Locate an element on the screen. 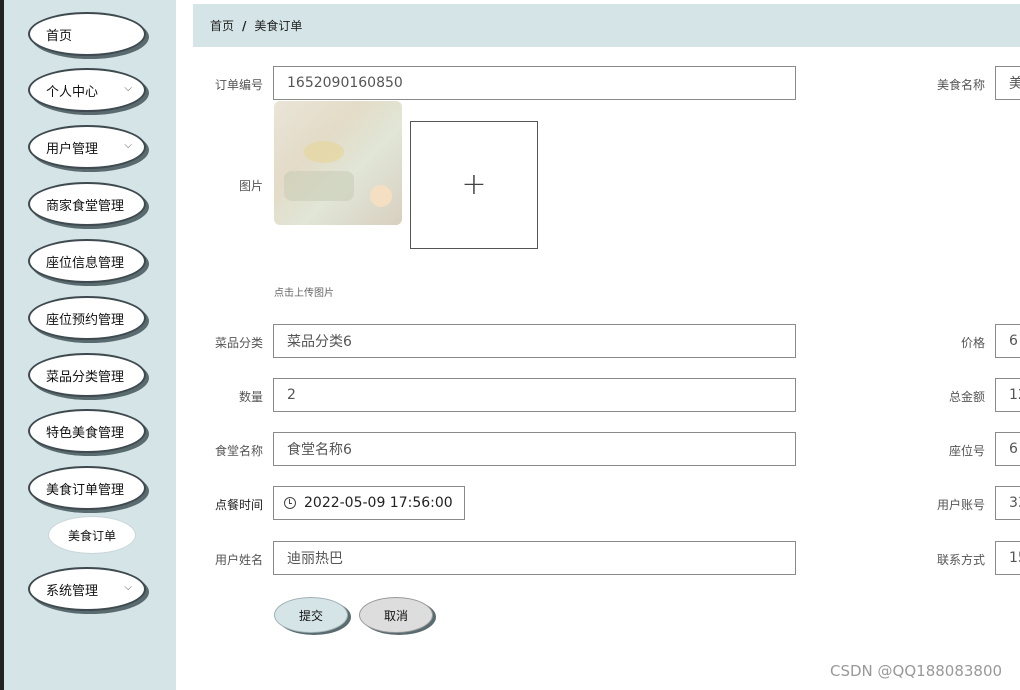 The width and height of the screenshot is (1020, 690). sidebar-item-label: 美食订单管理 is located at coordinates (85, 490).